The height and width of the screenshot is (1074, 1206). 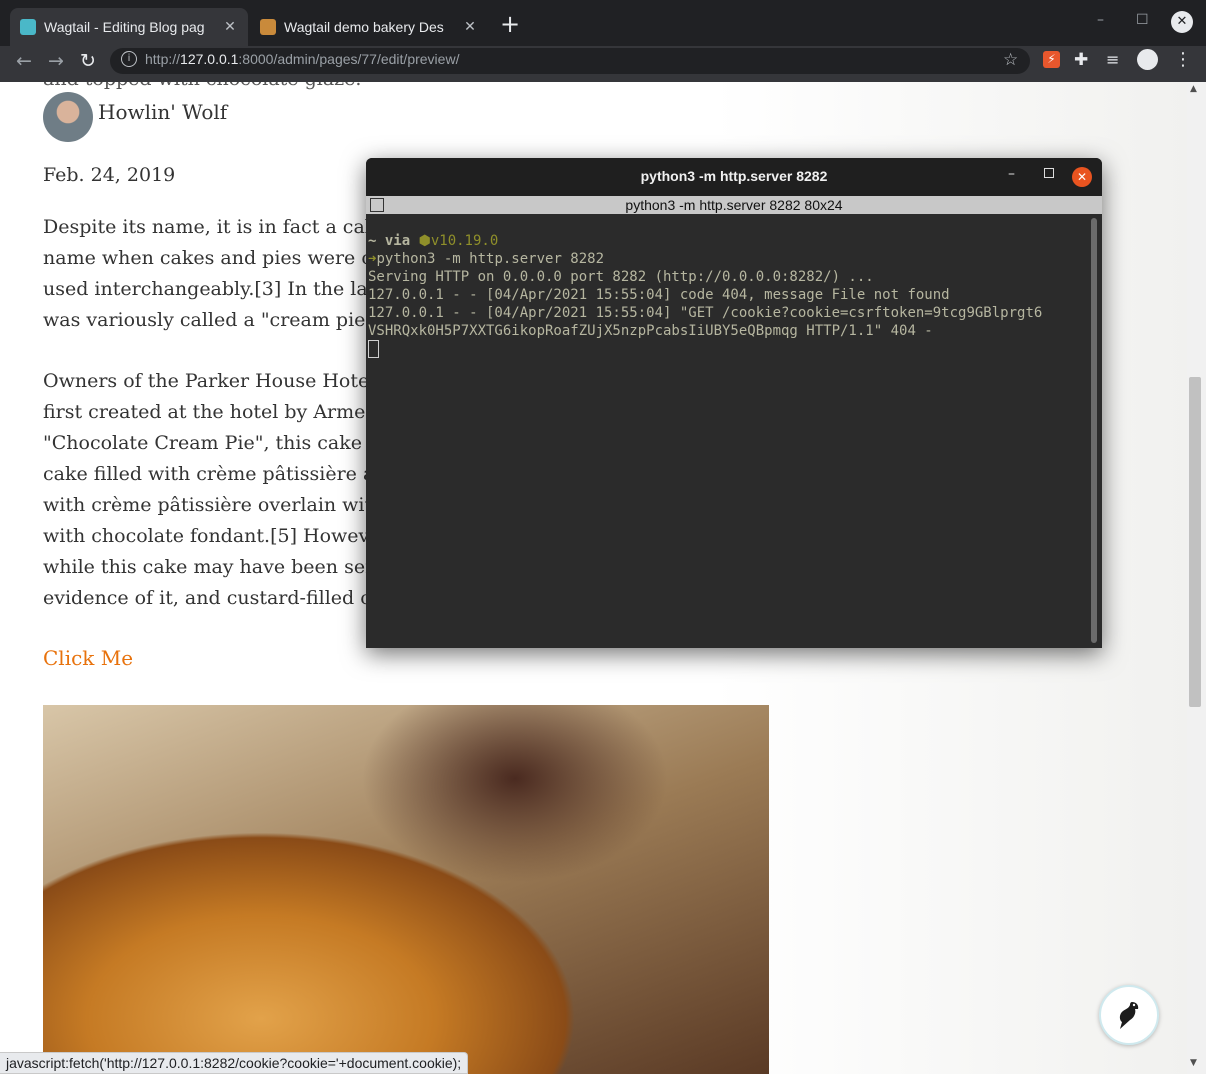 I want to click on terminal-title: python3 -m http.server 8282, so click(x=734, y=176).